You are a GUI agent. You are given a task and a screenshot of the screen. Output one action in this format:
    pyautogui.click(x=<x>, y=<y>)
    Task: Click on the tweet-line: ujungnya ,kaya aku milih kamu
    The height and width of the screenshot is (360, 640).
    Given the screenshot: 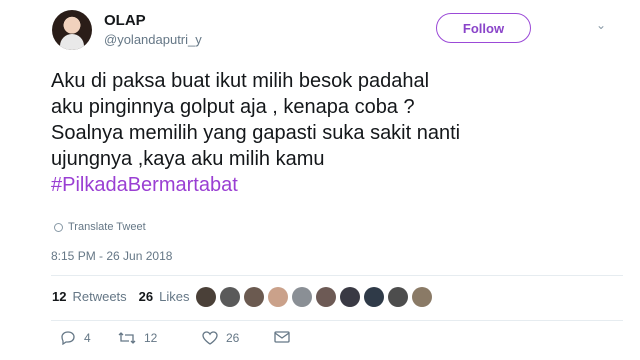 What is the action you would take?
    pyautogui.click(x=188, y=159)
    